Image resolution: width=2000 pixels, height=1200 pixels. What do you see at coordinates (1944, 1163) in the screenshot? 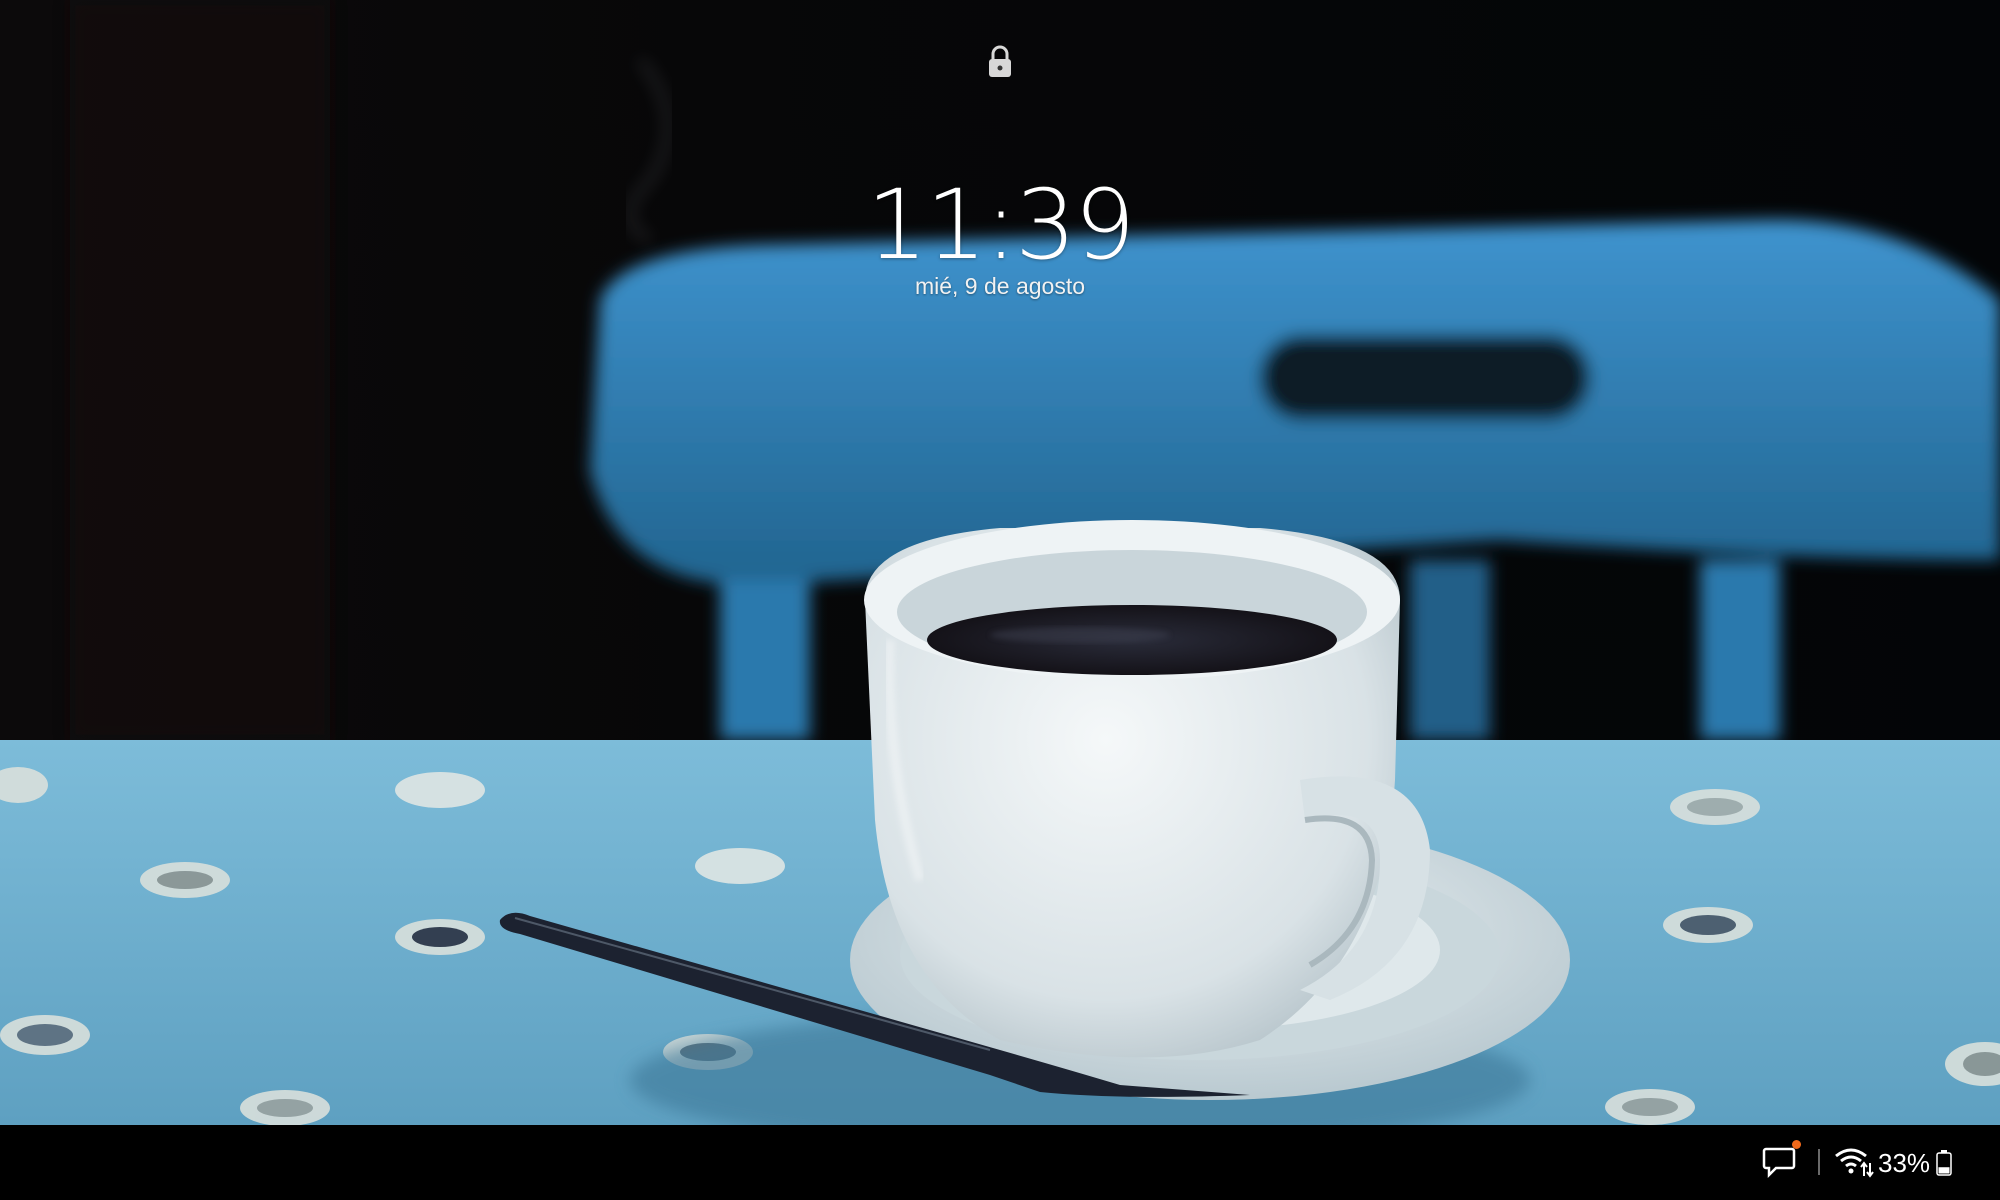
I see `battery-icon` at bounding box center [1944, 1163].